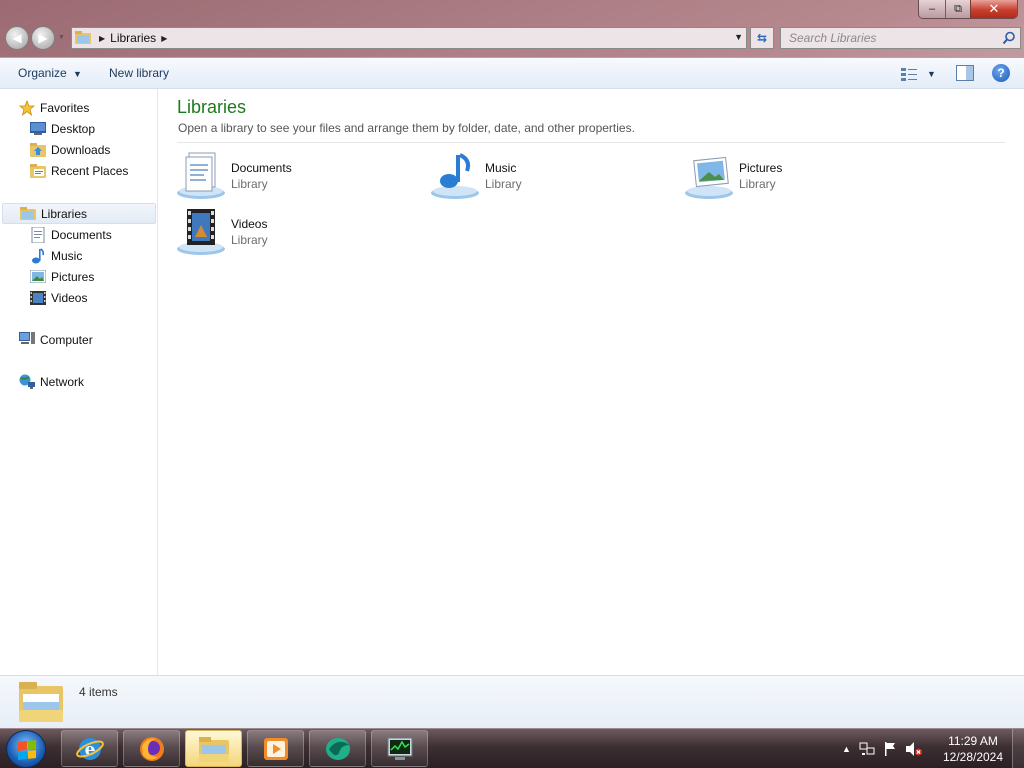  What do you see at coordinates (501, 168) in the screenshot?
I see `library-name: Music` at bounding box center [501, 168].